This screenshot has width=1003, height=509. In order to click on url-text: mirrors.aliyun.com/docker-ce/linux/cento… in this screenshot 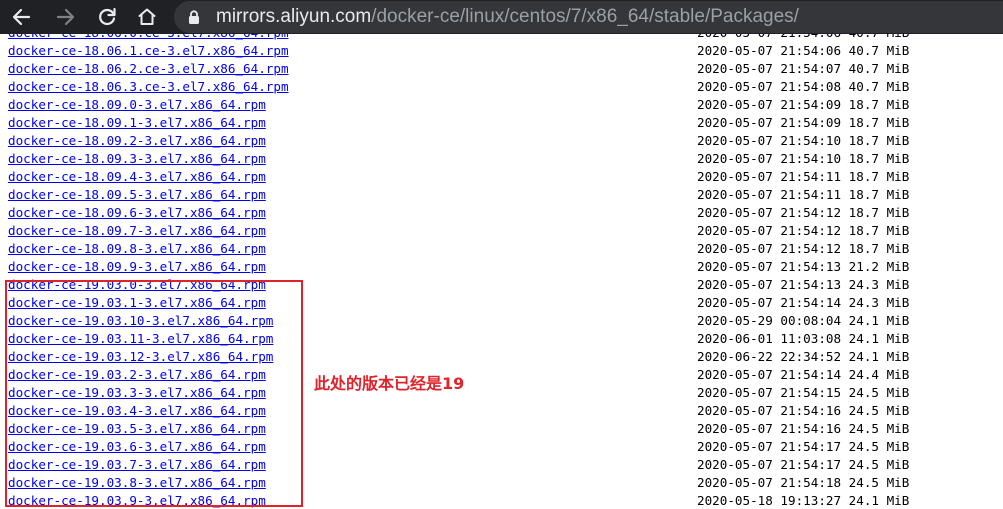, I will do `click(507, 17)`.